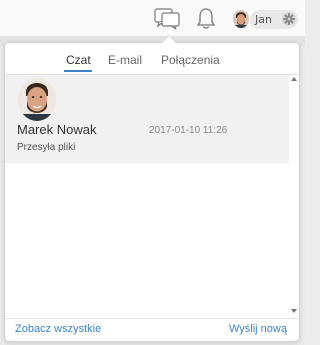  What do you see at coordinates (125, 60) in the screenshot?
I see `tab-email: E-mail` at bounding box center [125, 60].